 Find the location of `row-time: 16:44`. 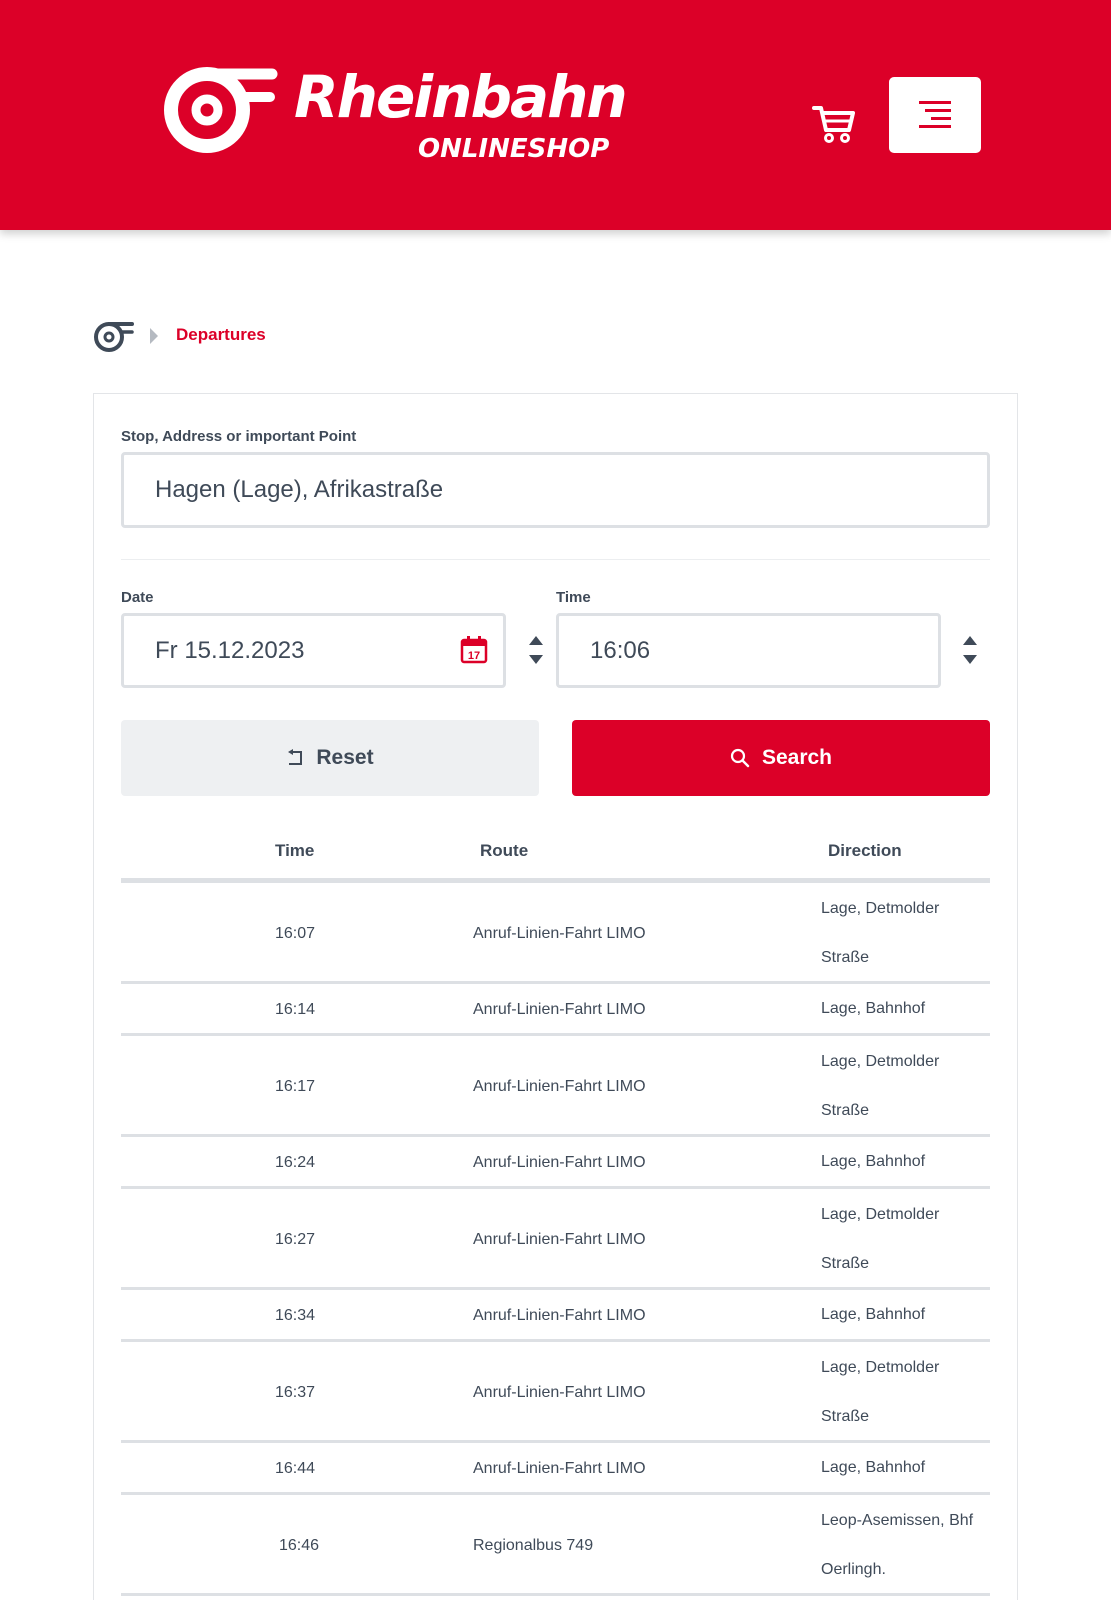

row-time: 16:44 is located at coordinates (295, 1468).